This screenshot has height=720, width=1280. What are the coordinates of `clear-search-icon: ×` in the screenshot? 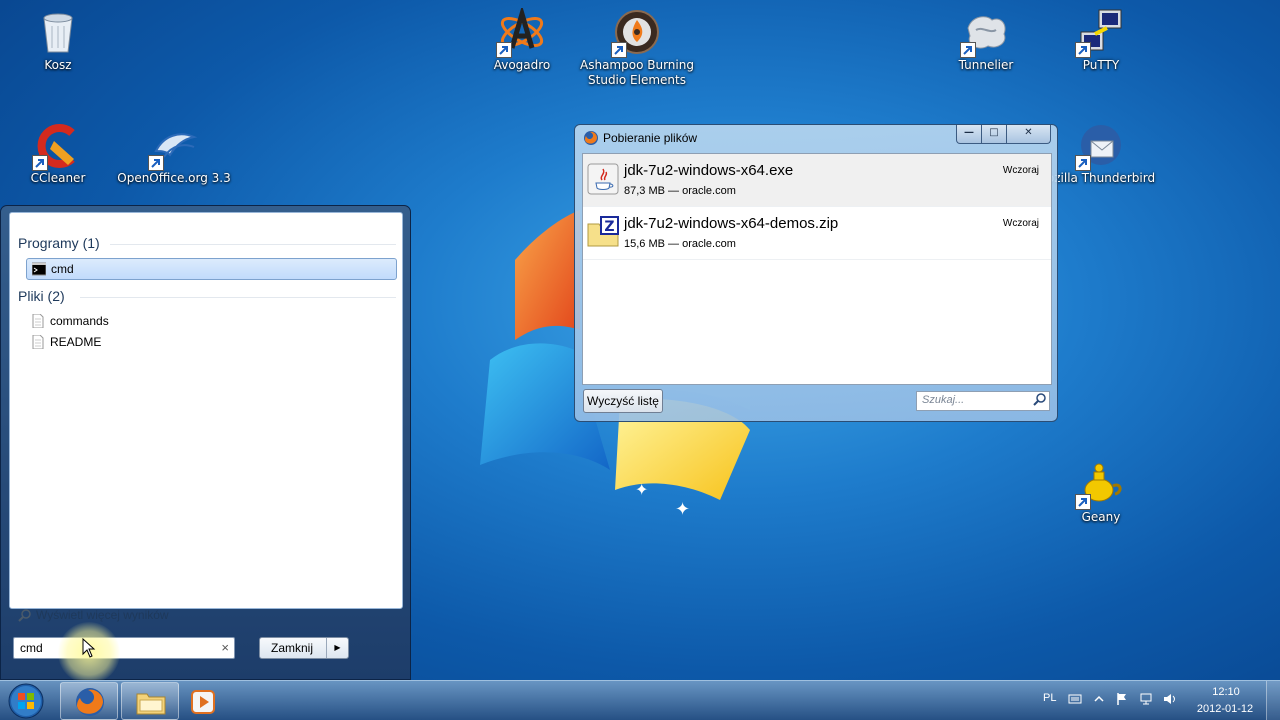 It's located at (225, 647).